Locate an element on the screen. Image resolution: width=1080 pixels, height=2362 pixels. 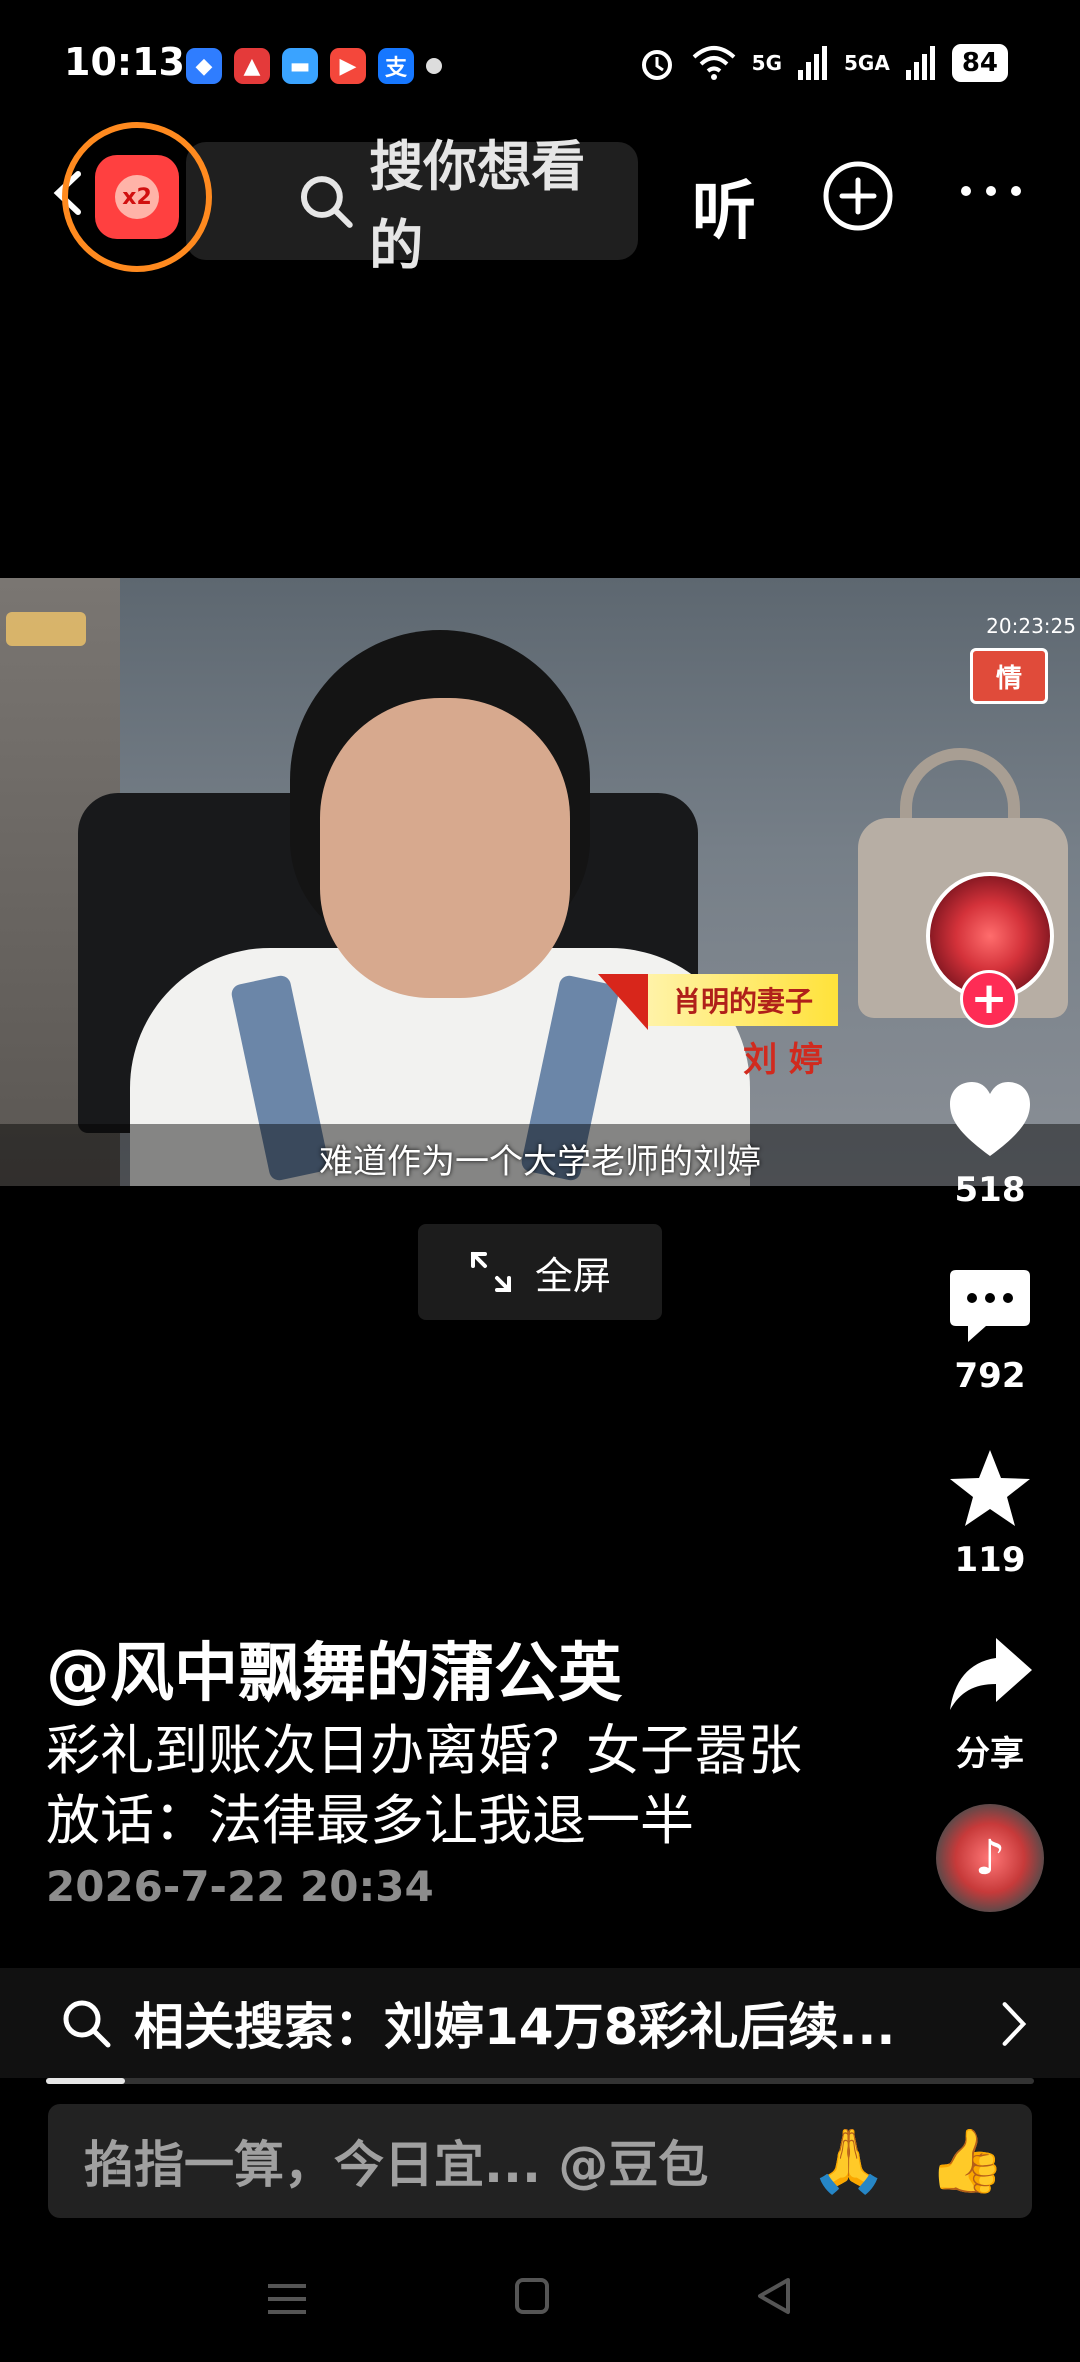
signal-5ga-label: 5GA is located at coordinates (867, 63).